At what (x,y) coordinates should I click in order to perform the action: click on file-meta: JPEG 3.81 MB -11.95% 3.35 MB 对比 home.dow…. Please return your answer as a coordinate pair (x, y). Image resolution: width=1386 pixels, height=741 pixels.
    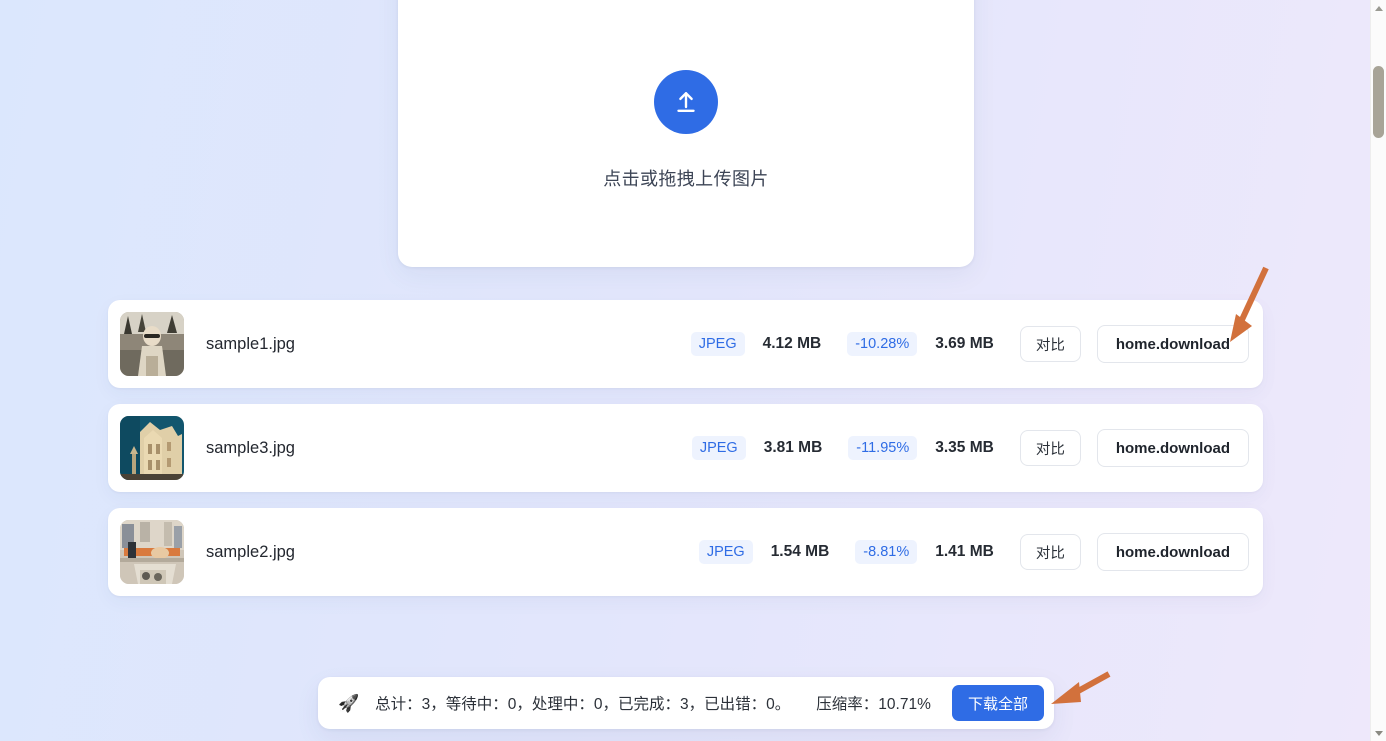
    Looking at the image, I should click on (970, 448).